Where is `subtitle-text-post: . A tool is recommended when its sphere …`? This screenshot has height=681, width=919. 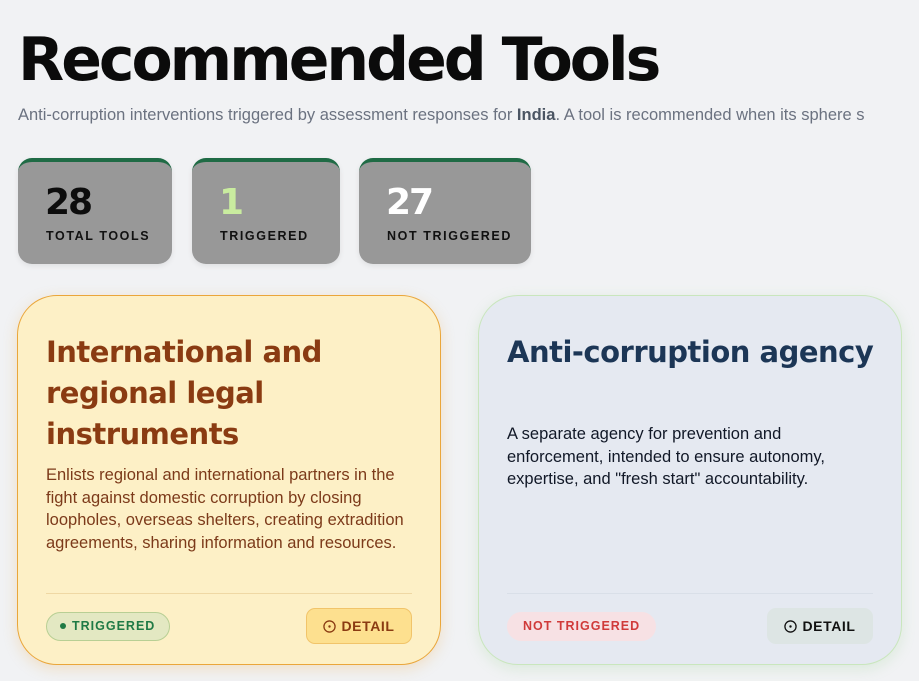 subtitle-text-post: . A tool is recommended when its sphere … is located at coordinates (710, 115).